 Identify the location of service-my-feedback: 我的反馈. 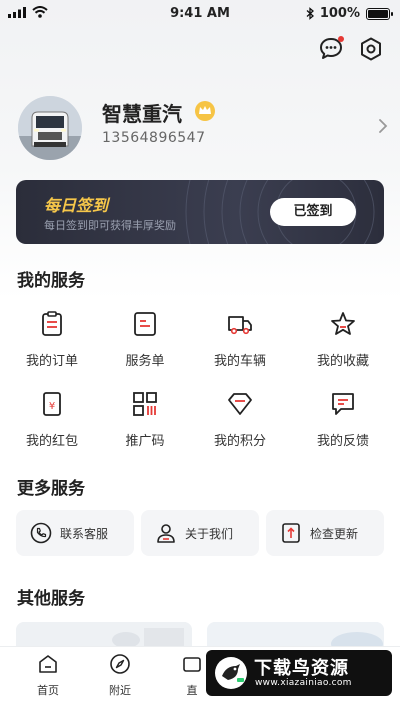
(343, 419).